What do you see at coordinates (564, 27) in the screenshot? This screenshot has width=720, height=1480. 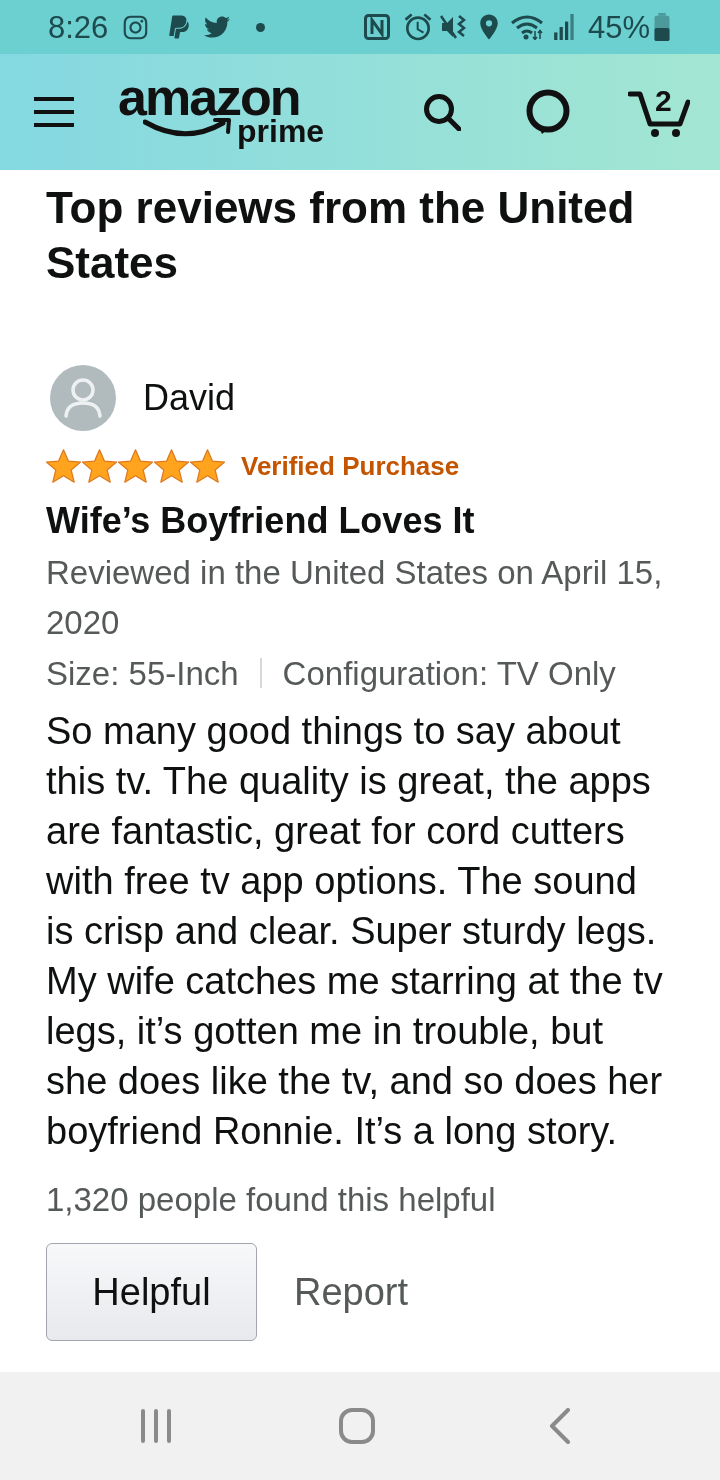 I see `signal-icon` at bounding box center [564, 27].